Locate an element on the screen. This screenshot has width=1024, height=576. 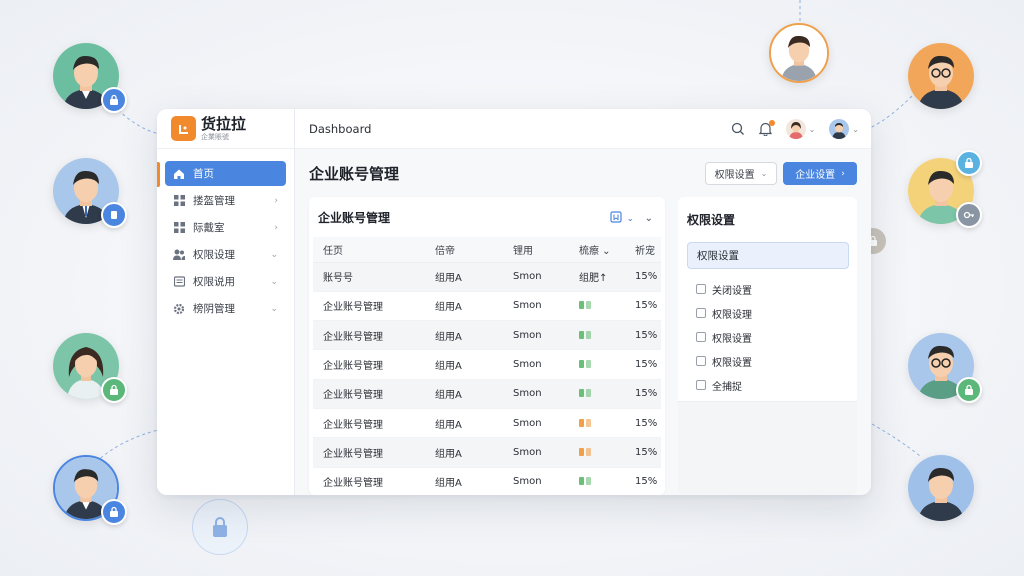
permission-checkbox-item: 权限设理 is located at coordinates (776, 313).